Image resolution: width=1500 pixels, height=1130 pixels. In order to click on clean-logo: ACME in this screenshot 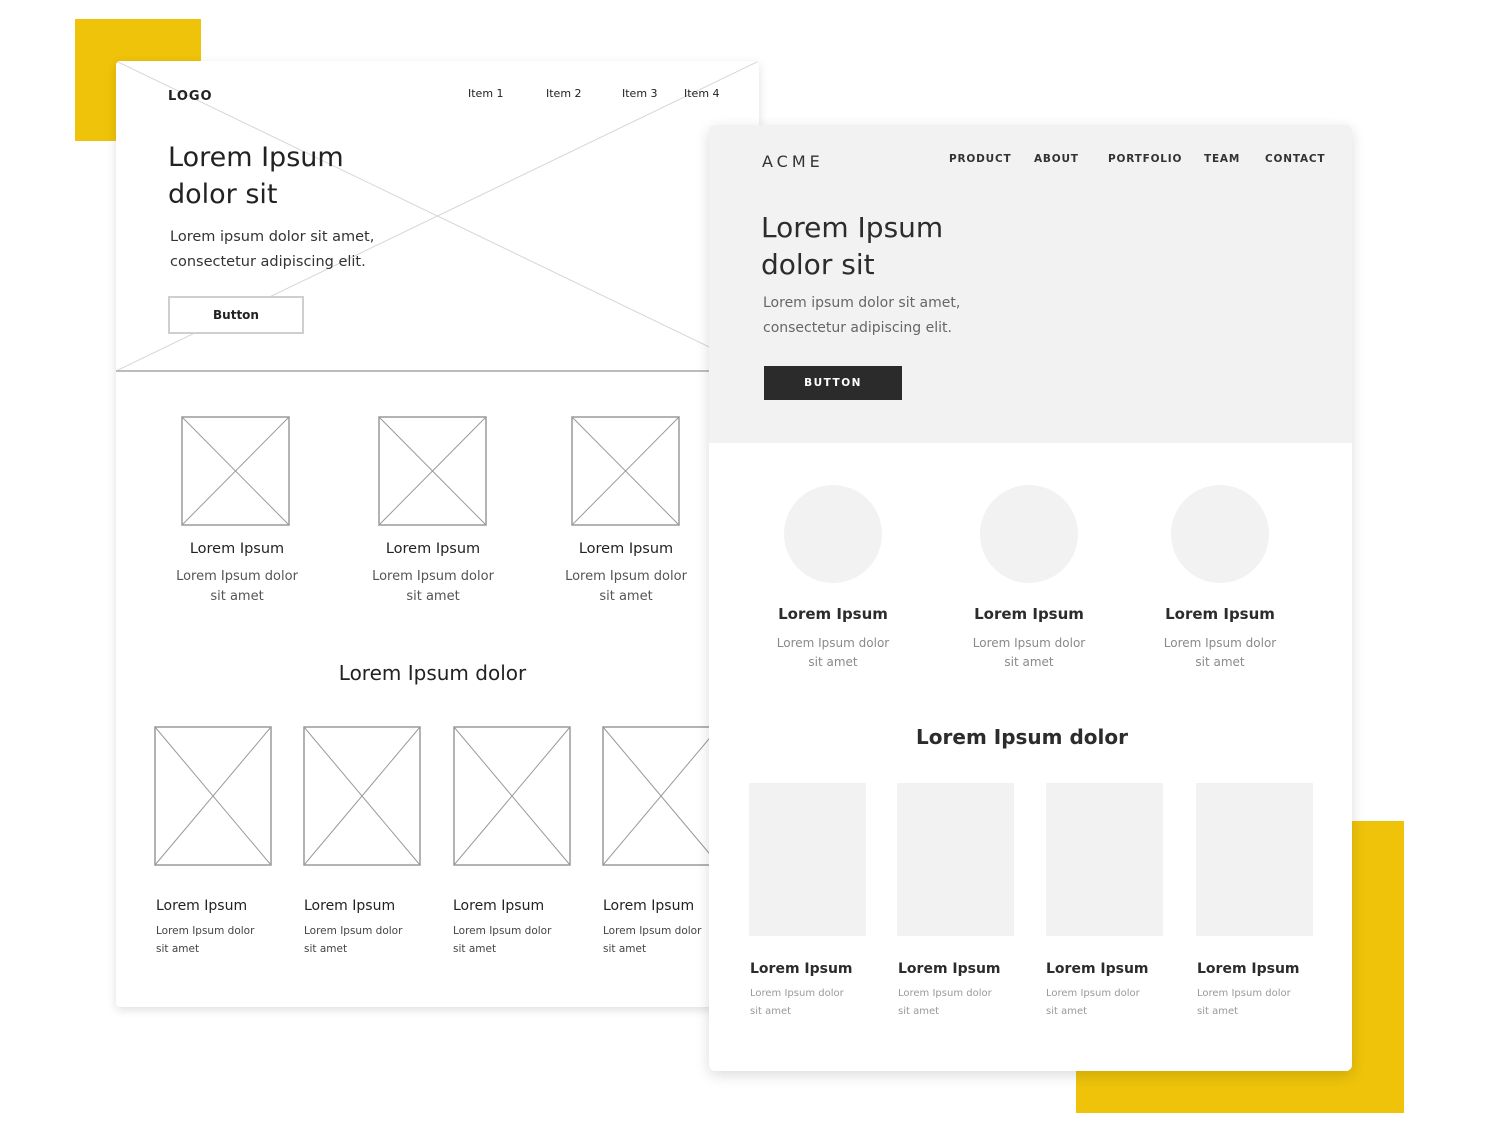, I will do `click(793, 161)`.